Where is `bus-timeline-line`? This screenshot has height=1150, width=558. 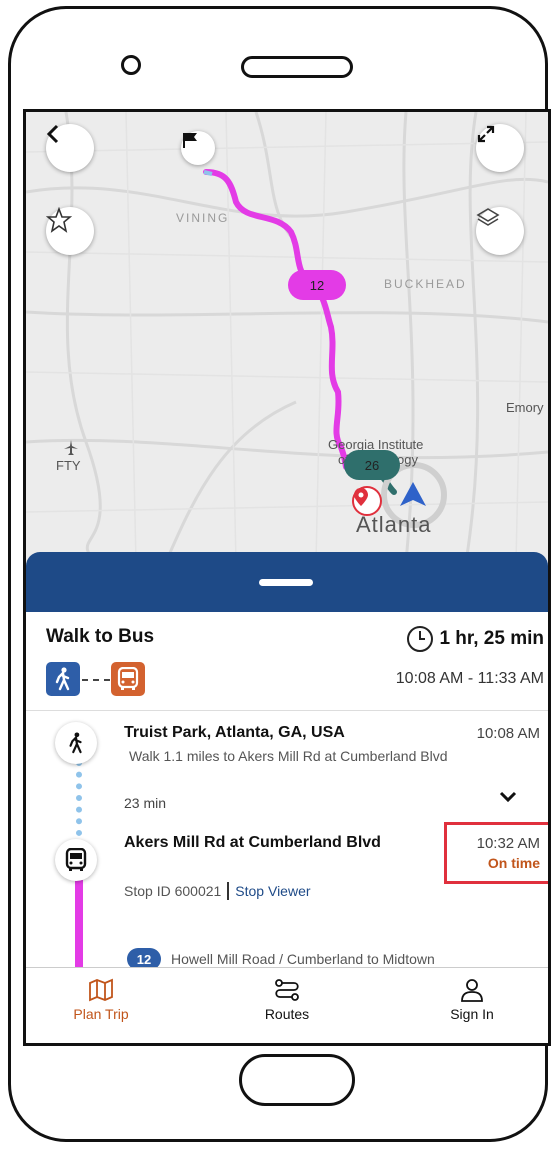 bus-timeline-line is located at coordinates (79, 923).